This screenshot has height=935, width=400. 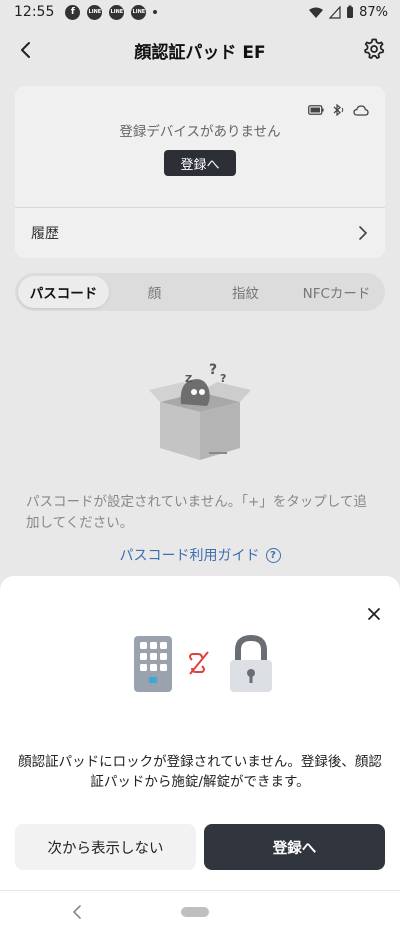 What do you see at coordinates (316, 12) in the screenshot?
I see `wifi-icon` at bounding box center [316, 12].